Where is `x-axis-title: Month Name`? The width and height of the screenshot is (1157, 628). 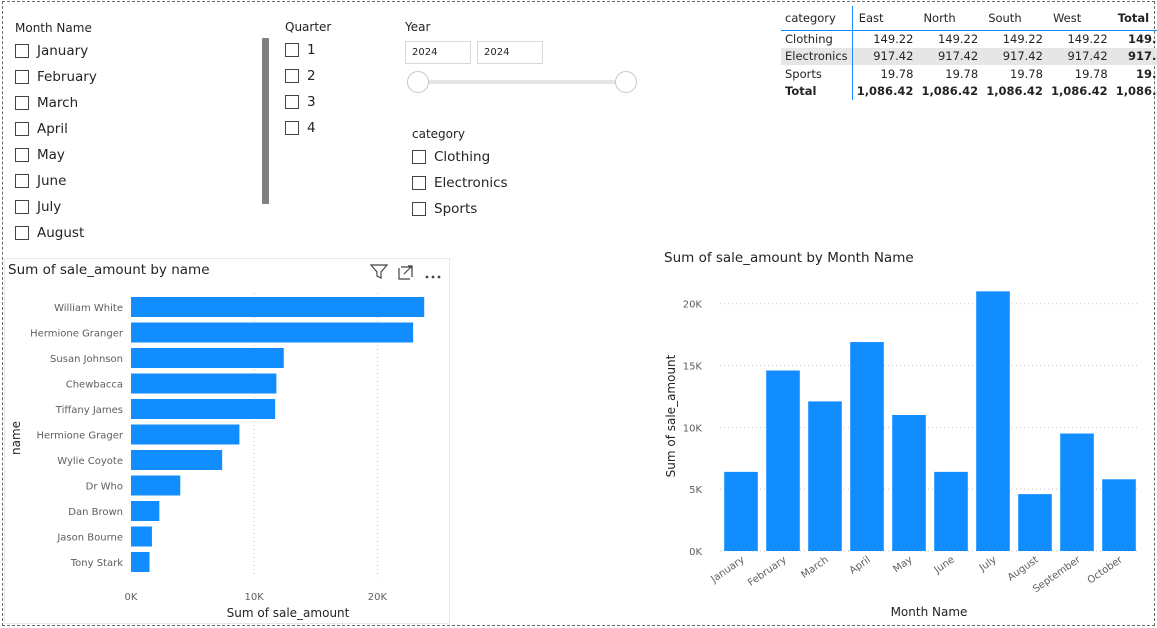
x-axis-title: Month Name is located at coordinates (929, 612).